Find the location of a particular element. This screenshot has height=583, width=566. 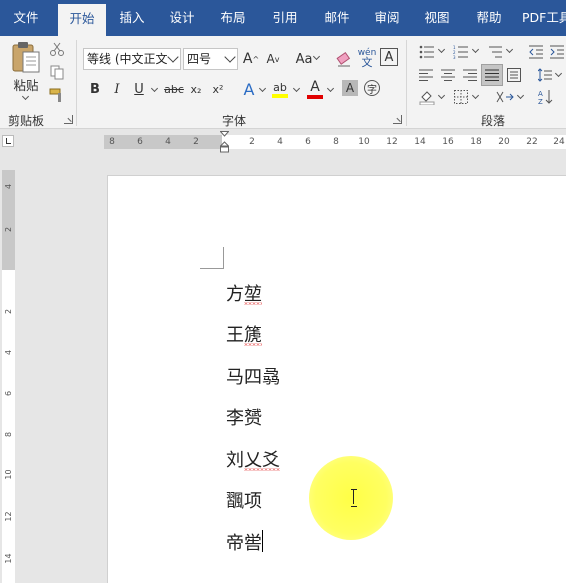

font-launcher-icon is located at coordinates (397, 119).